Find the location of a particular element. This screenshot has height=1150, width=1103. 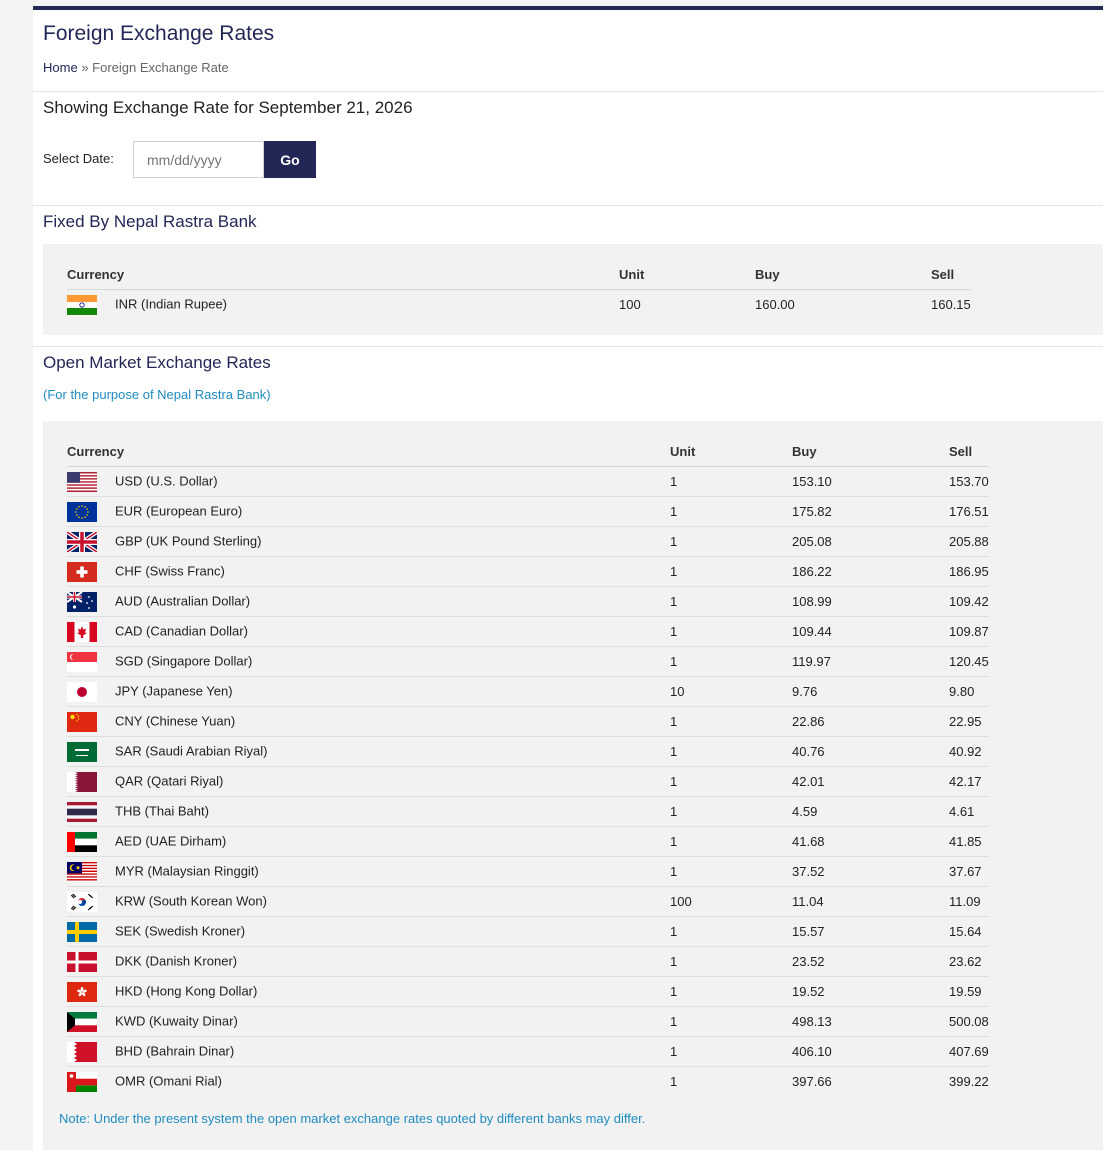

open-market-subtitle: (For the purpose of Nepal Rastra Bank) is located at coordinates (157, 394).